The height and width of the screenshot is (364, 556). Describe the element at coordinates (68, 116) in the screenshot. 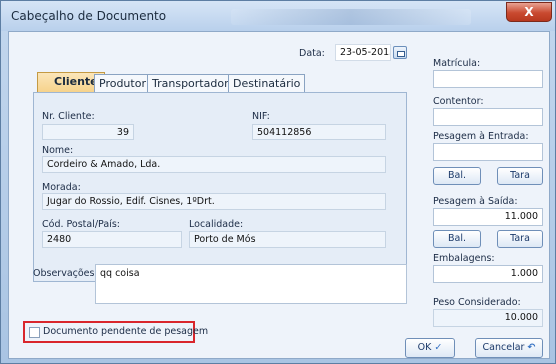

I see `nr-cliente-label: Nr. Cliente:` at that location.